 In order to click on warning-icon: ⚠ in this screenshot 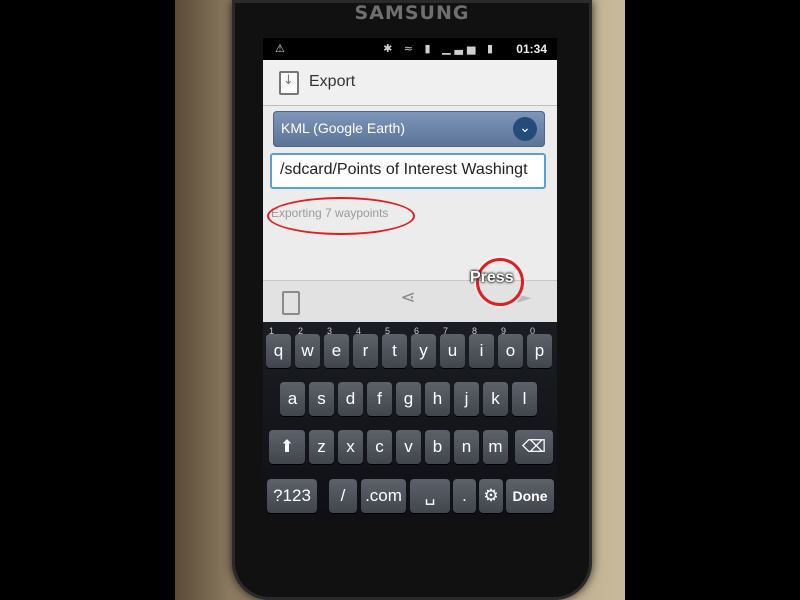, I will do `click(280, 48)`.